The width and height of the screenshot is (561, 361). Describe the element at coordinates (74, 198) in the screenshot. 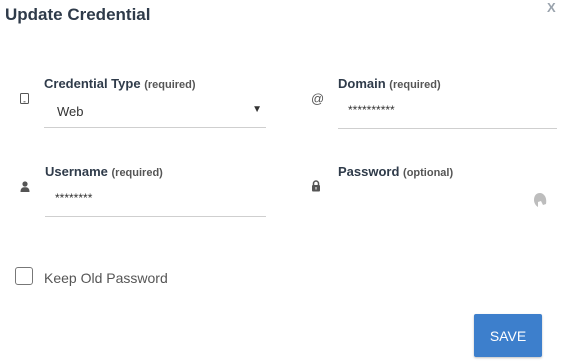

I see `username-value: ********` at that location.